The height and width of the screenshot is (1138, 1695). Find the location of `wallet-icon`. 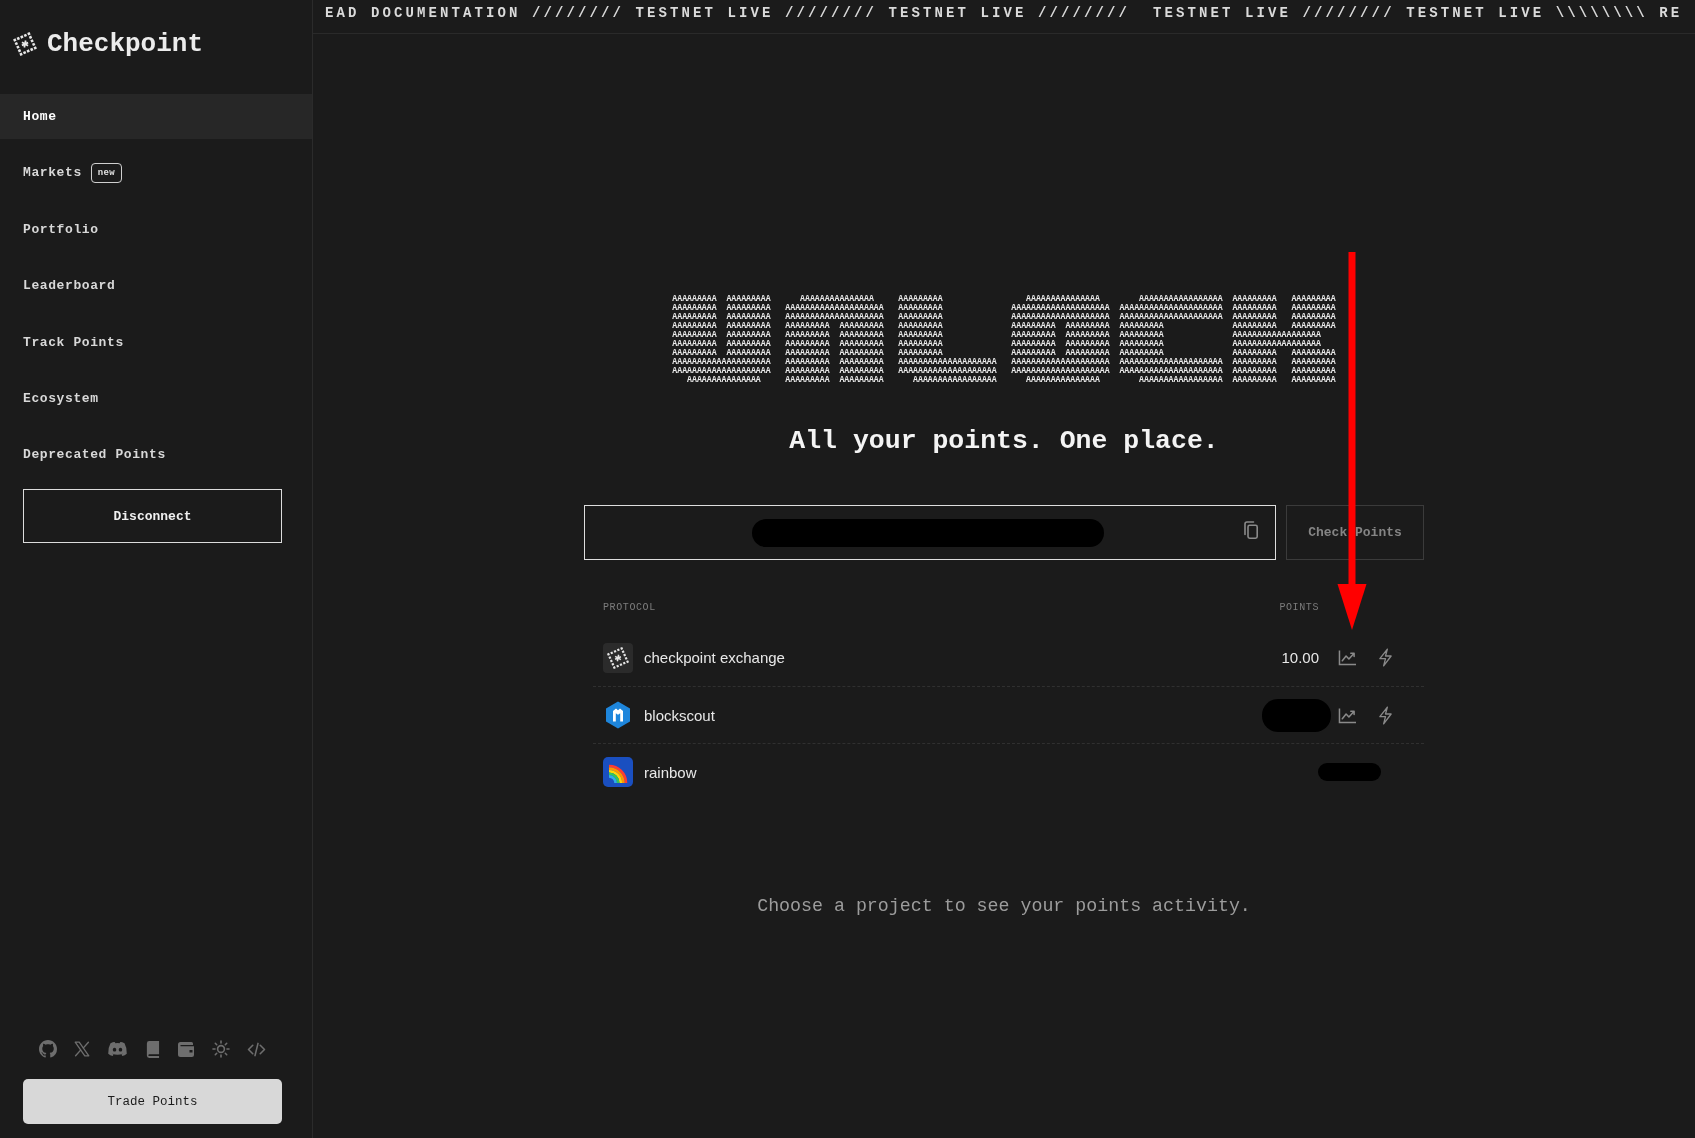

wallet-icon is located at coordinates (186, 1049).